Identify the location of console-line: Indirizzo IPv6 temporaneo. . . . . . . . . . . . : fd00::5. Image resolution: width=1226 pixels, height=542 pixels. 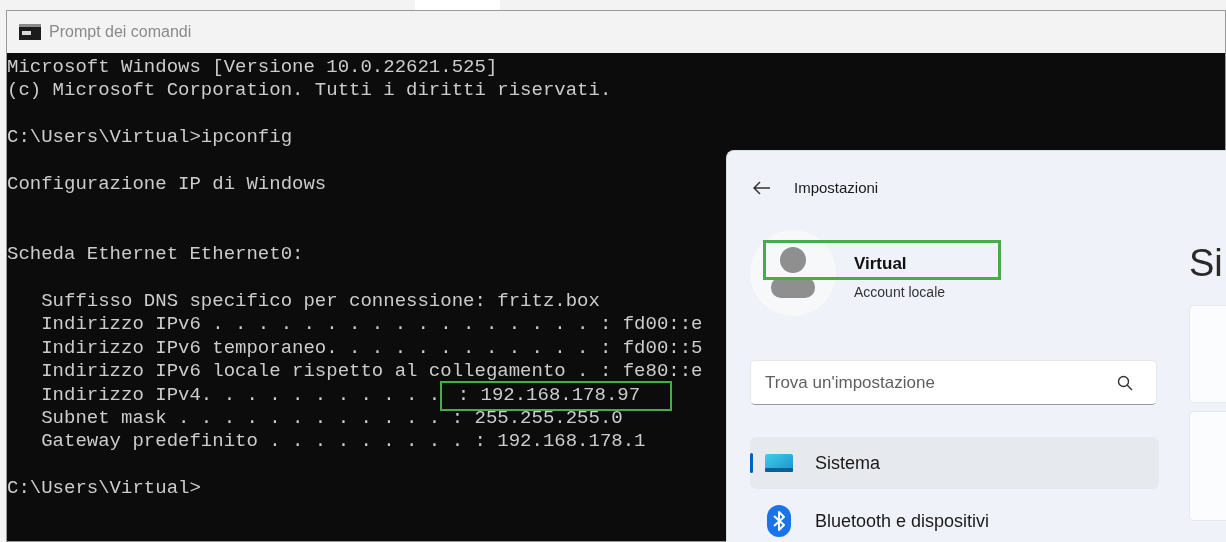
(371, 348).